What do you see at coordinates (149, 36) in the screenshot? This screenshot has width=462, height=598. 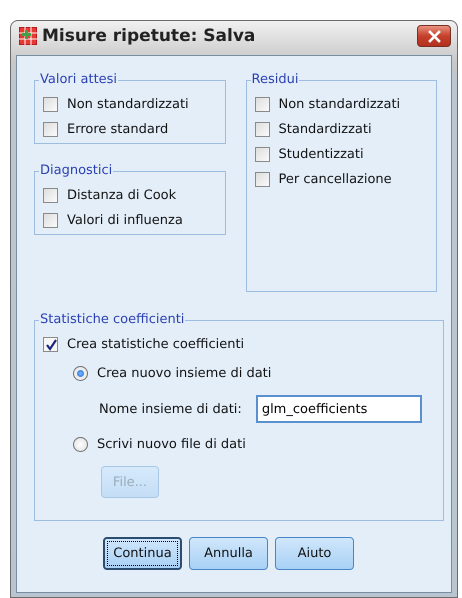 I see `window-title: Misure ripetute: Salva` at bounding box center [149, 36].